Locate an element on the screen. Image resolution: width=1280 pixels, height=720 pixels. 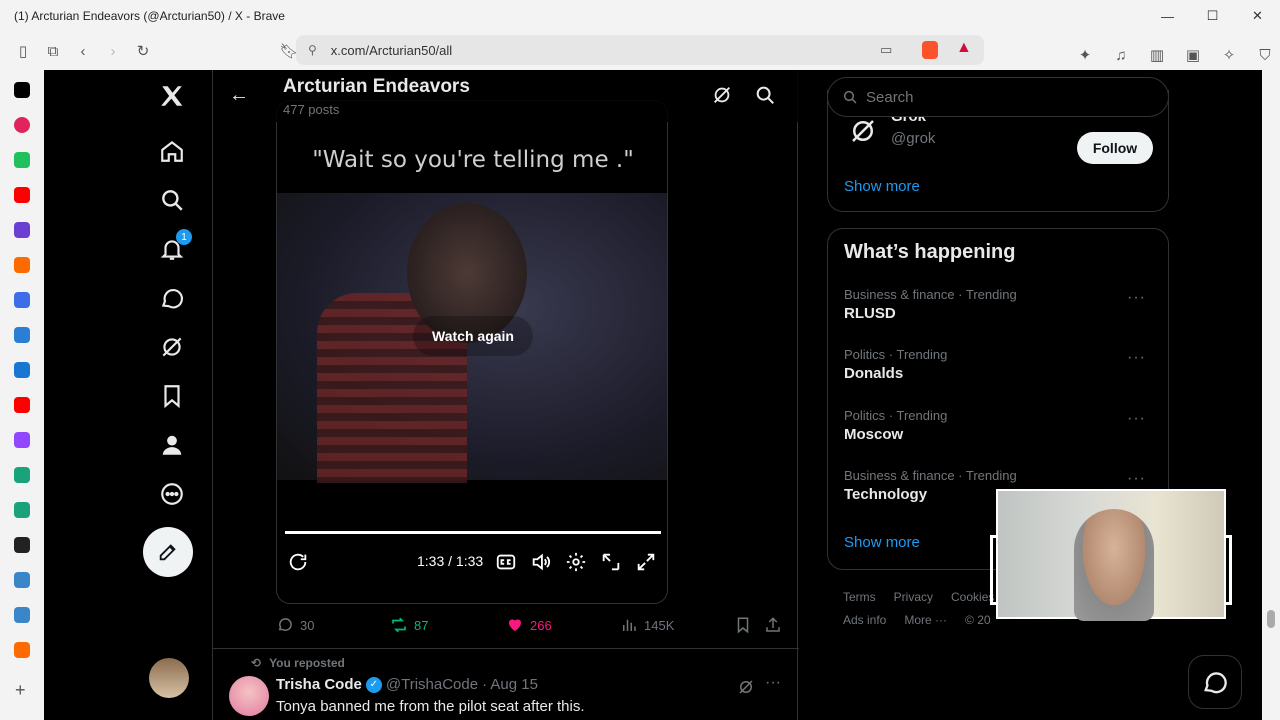
replay-icon is located at coordinates (298, 562).